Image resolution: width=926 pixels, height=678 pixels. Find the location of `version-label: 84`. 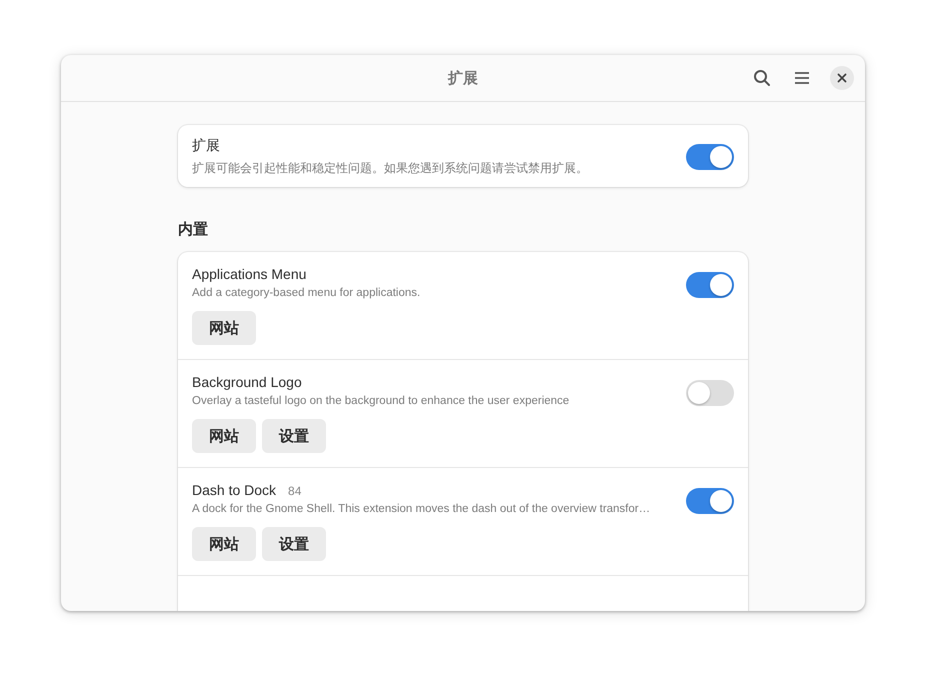

version-label: 84 is located at coordinates (295, 491).